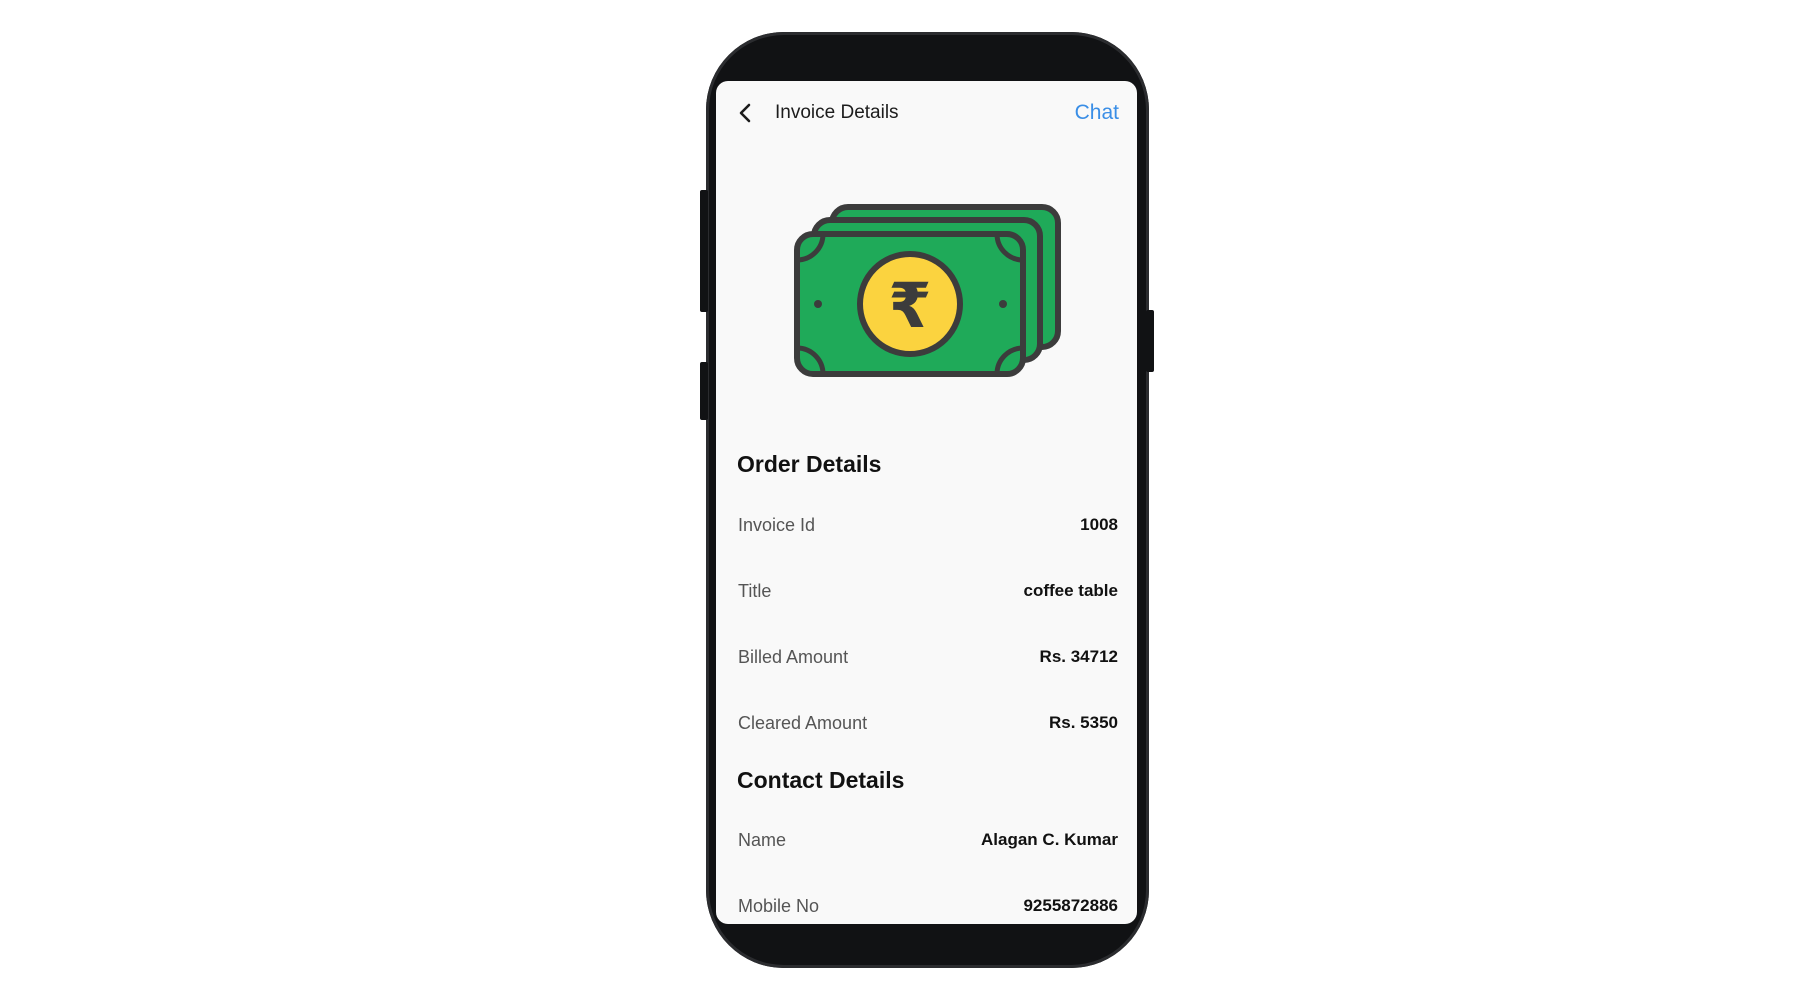  Describe the element at coordinates (755, 591) in the screenshot. I see `title-label: Title` at that location.